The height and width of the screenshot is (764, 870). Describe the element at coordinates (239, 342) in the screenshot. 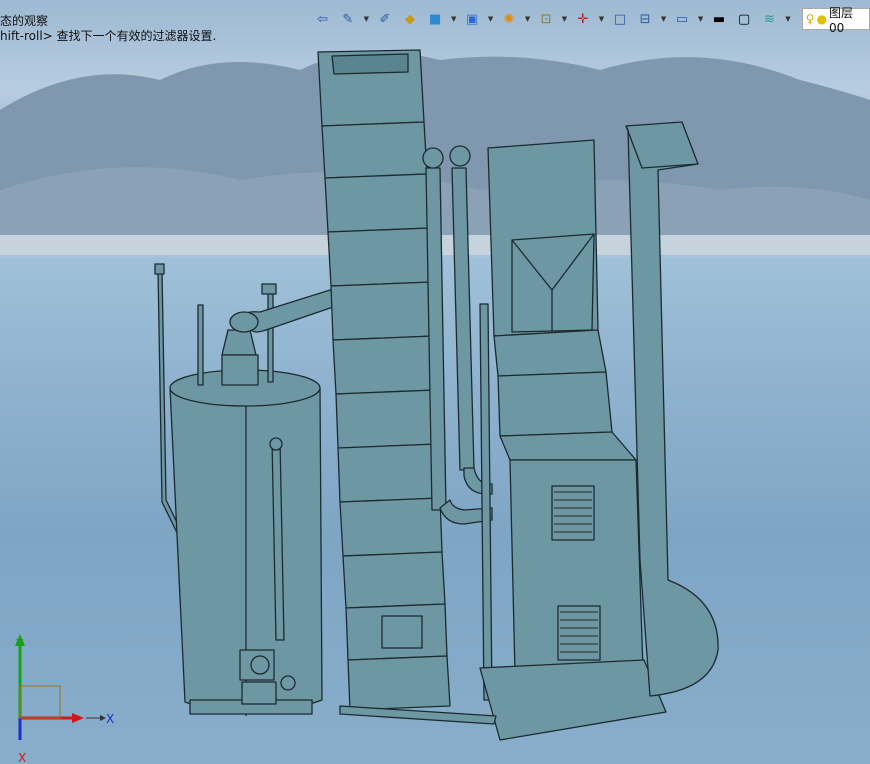

I see `flue-connector` at that location.